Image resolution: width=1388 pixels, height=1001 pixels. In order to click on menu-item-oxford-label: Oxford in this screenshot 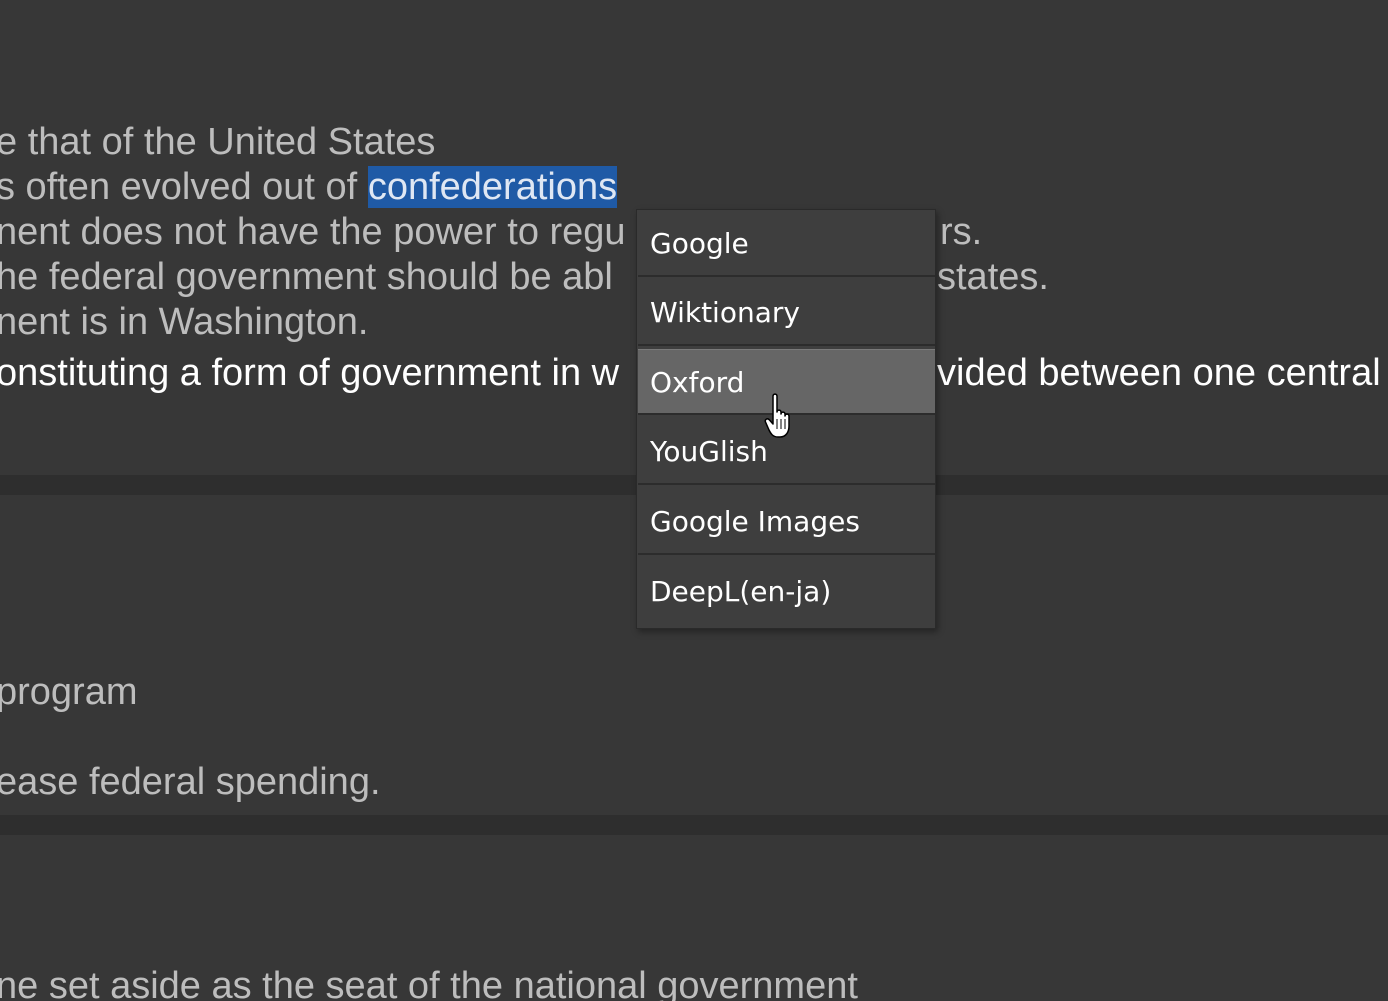, I will do `click(697, 382)`.